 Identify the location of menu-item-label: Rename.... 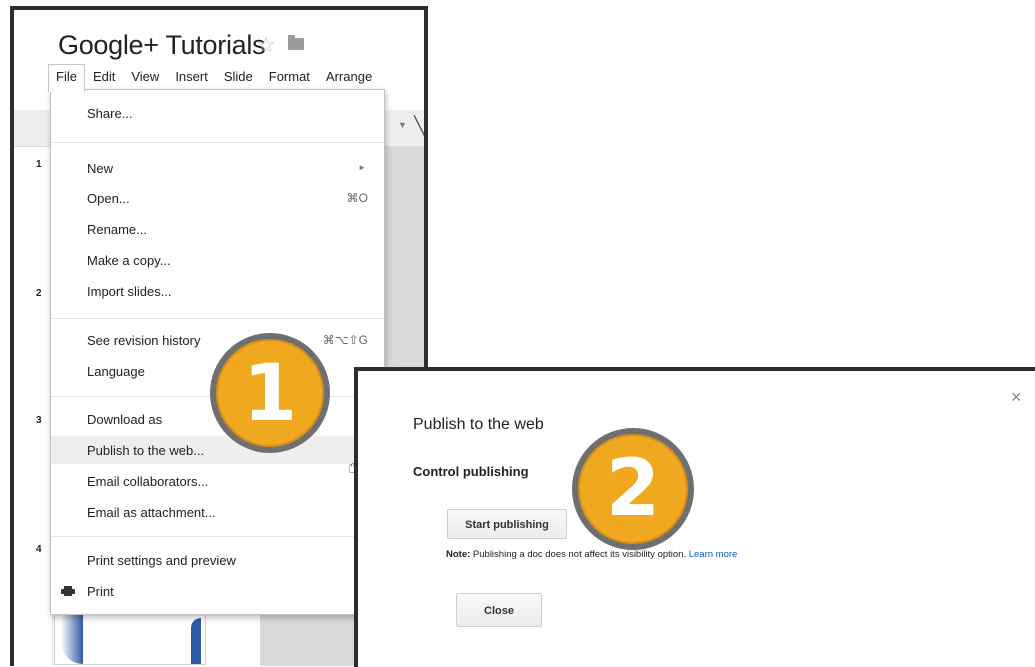
(117, 229).